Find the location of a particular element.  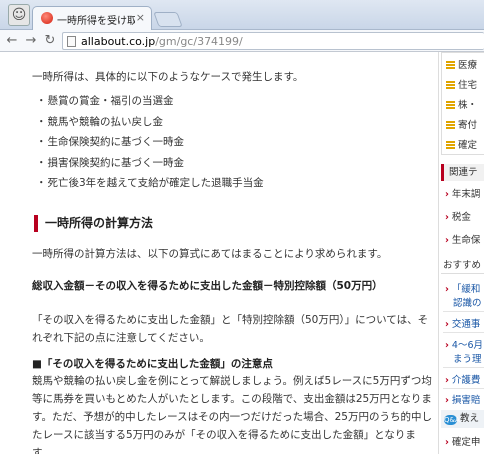

related-item: 年末調 is located at coordinates (463, 193).